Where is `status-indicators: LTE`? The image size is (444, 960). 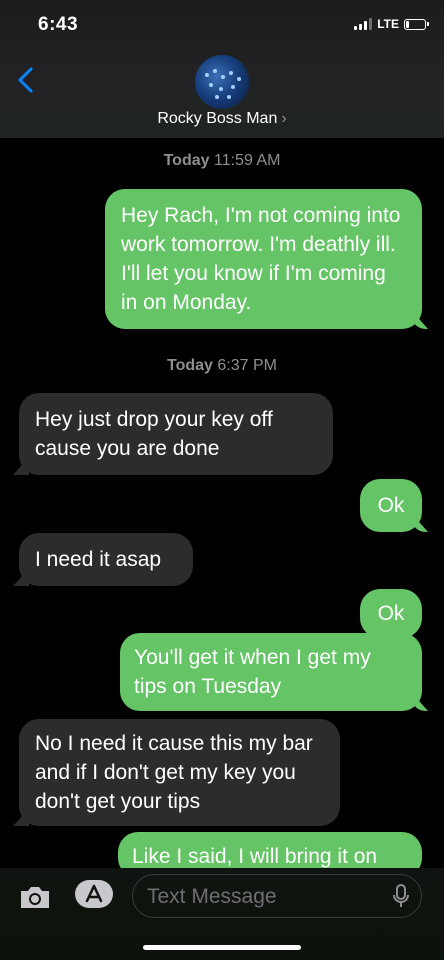 status-indicators: LTE is located at coordinates (391, 24).